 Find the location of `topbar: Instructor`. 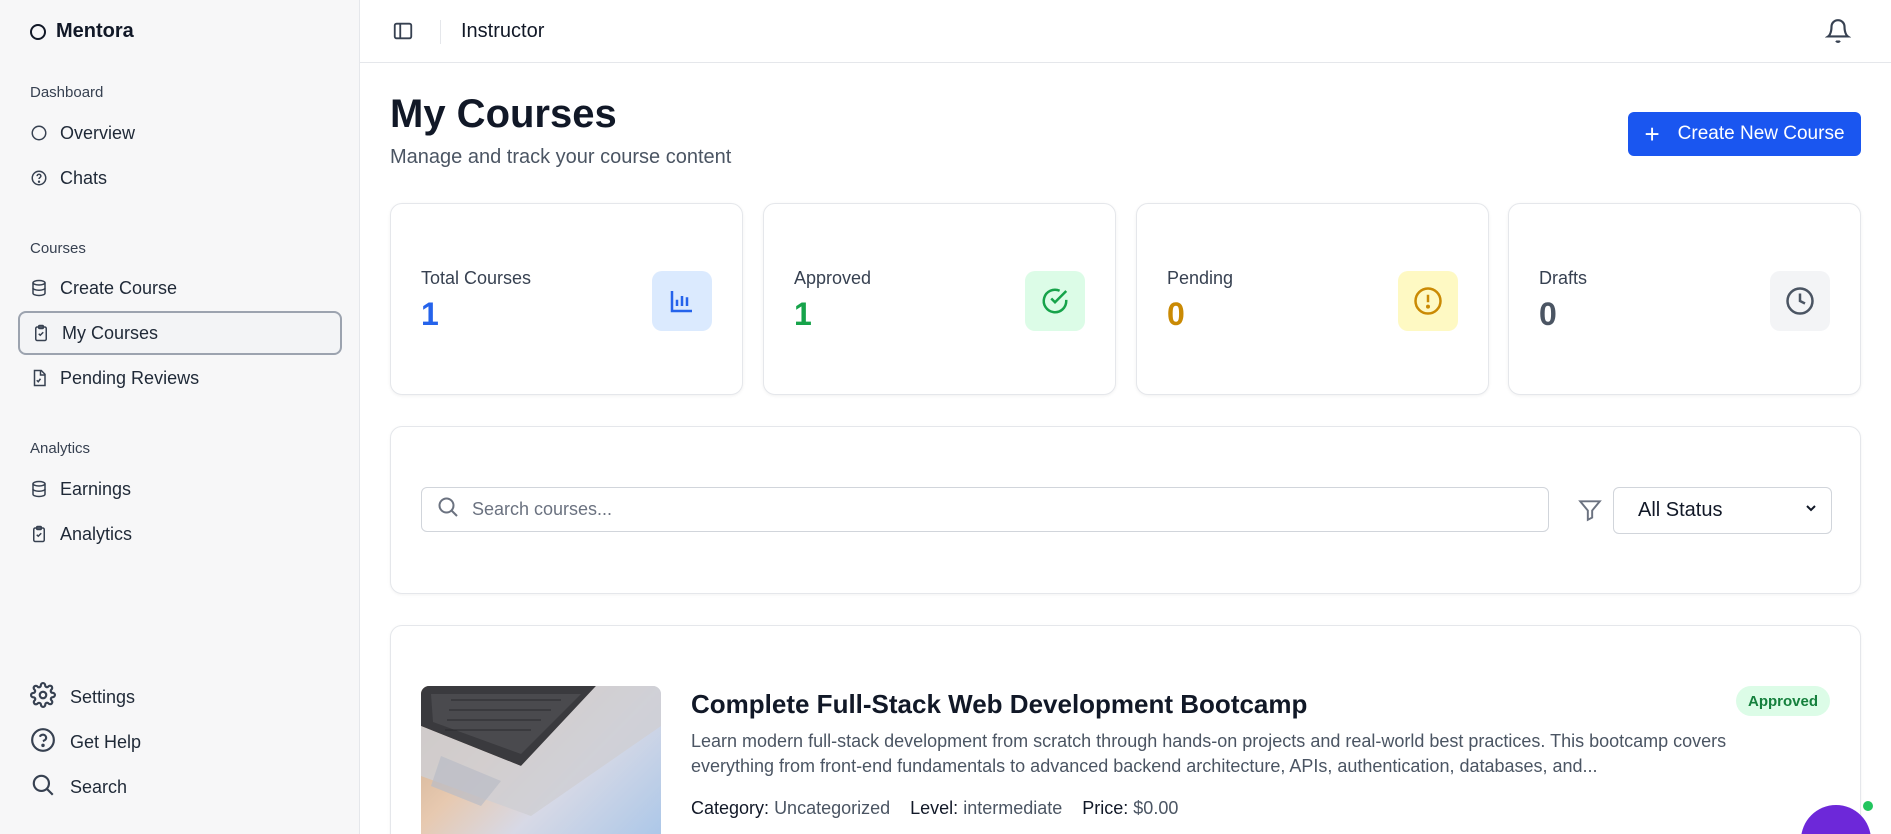

topbar: Instructor is located at coordinates (1125, 31).